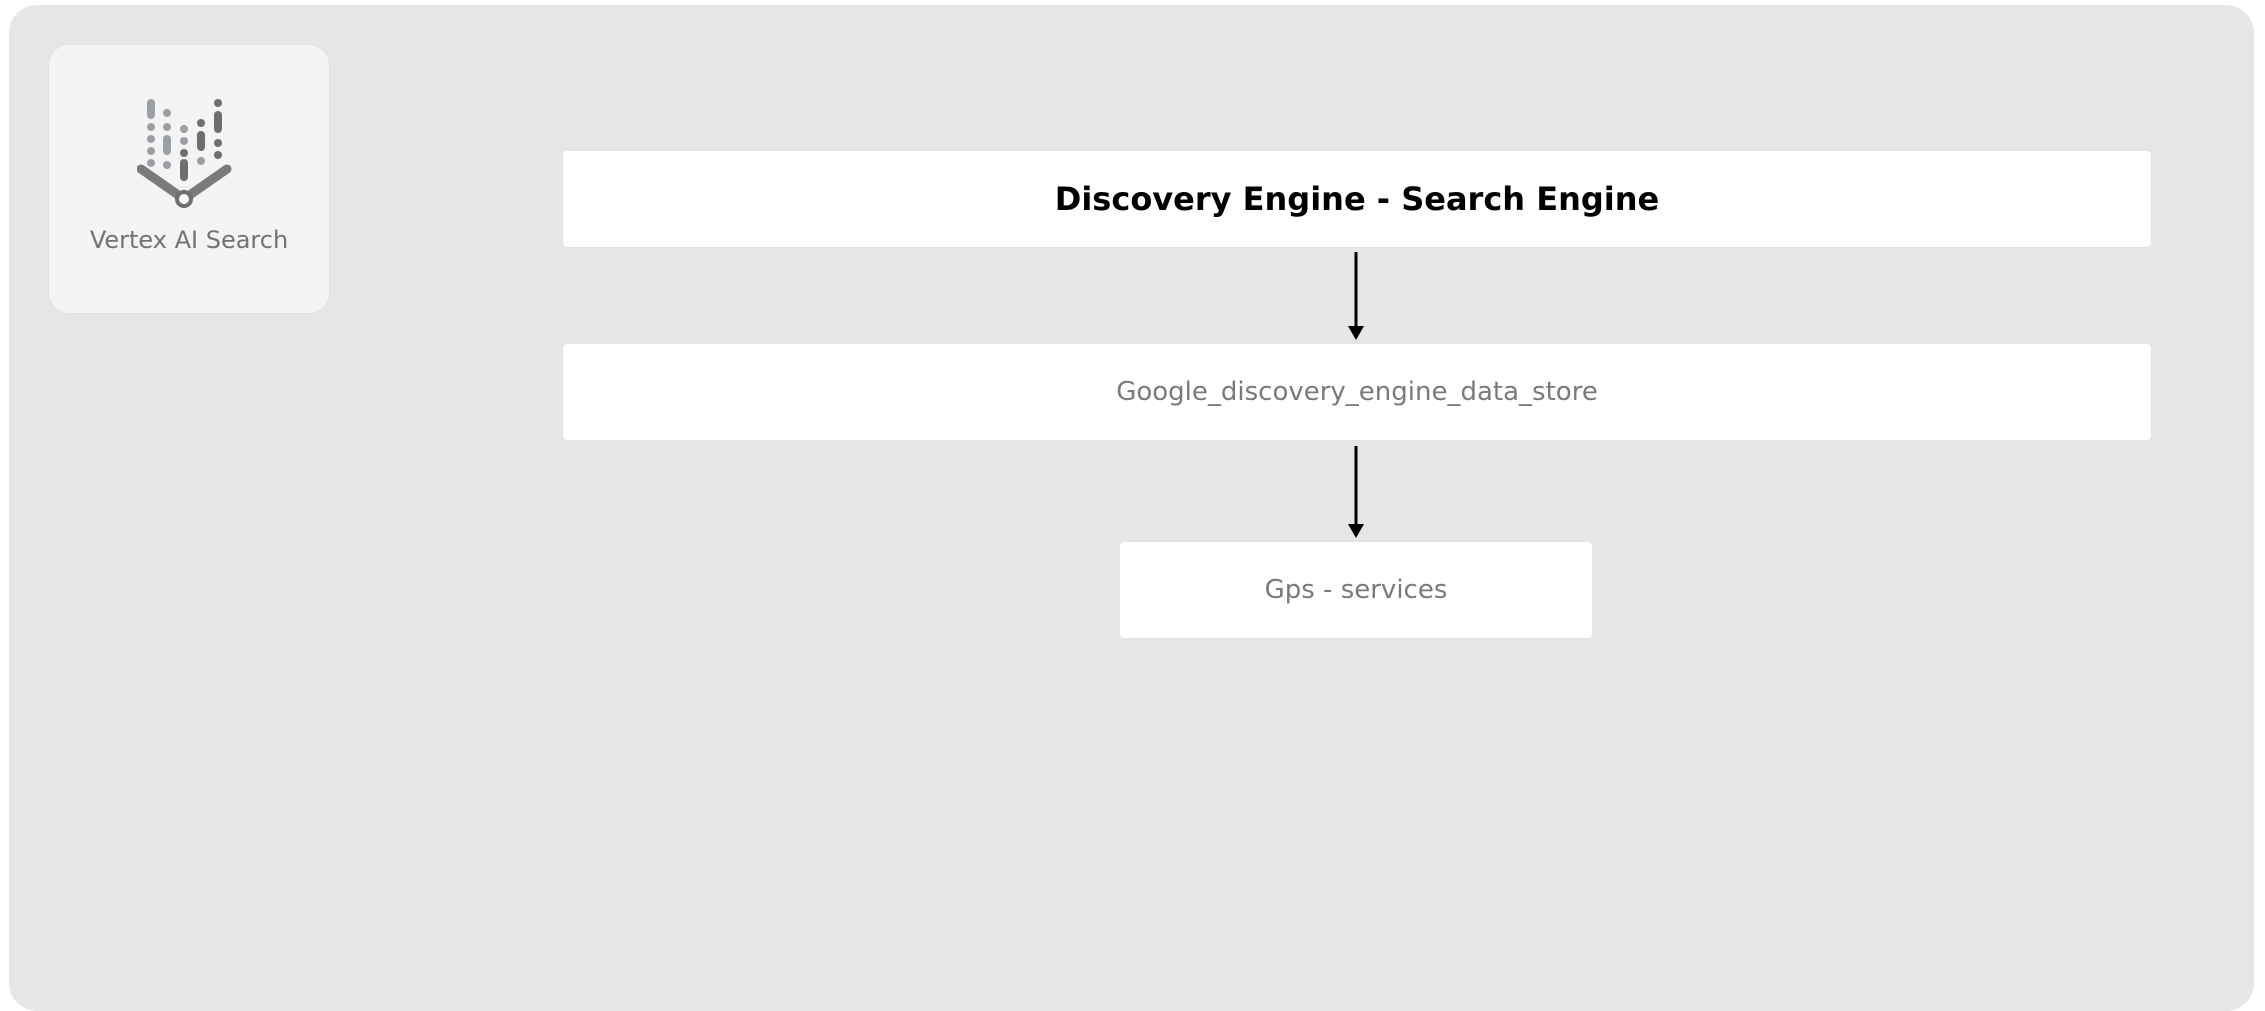  I want to click on search-engine-label: Discovery Engine - Search Engine, so click(1357, 199).